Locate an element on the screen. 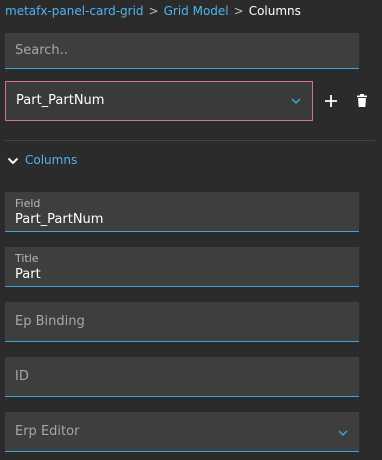  search-box is located at coordinates (182, 51).